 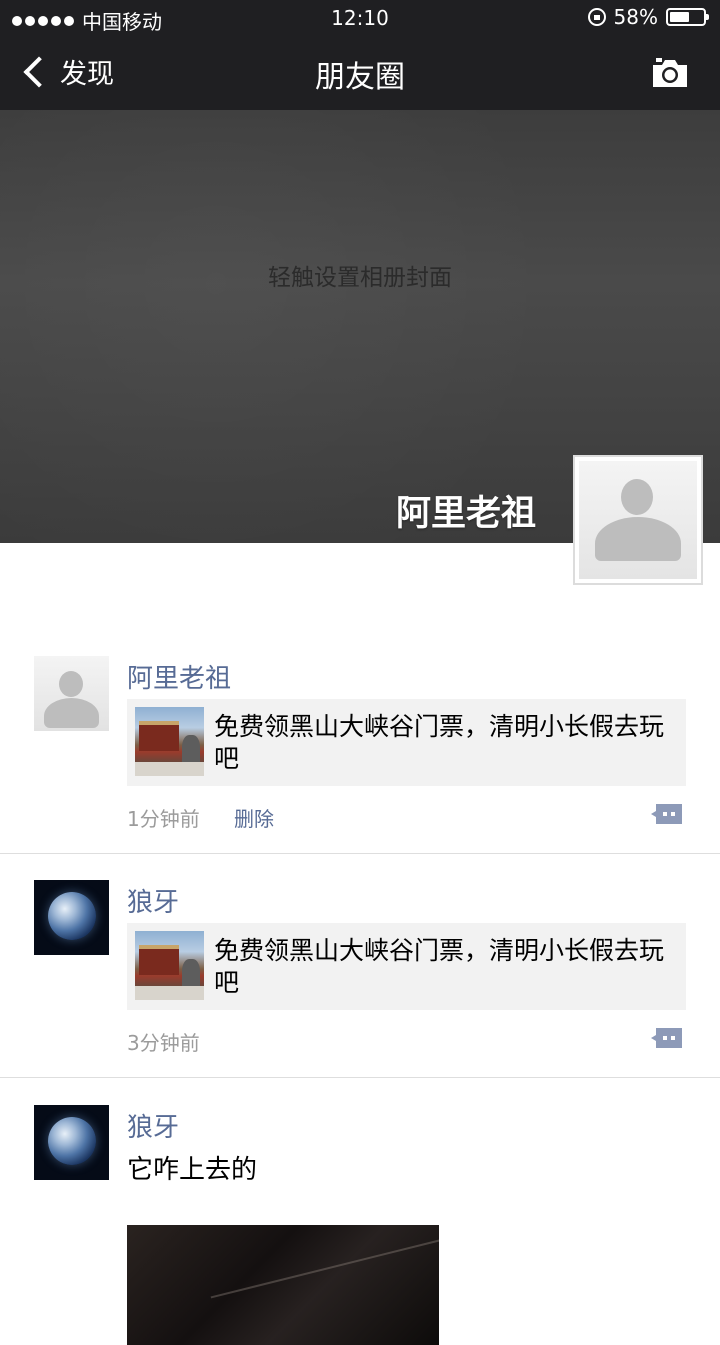 I want to click on rotation-lock-icon, so click(x=596, y=17).